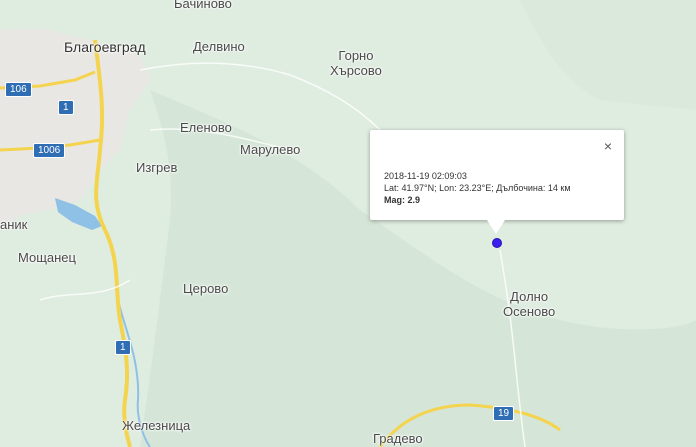 The width and height of the screenshot is (696, 447). I want to click on magnitude-label: Mag:, so click(394, 200).